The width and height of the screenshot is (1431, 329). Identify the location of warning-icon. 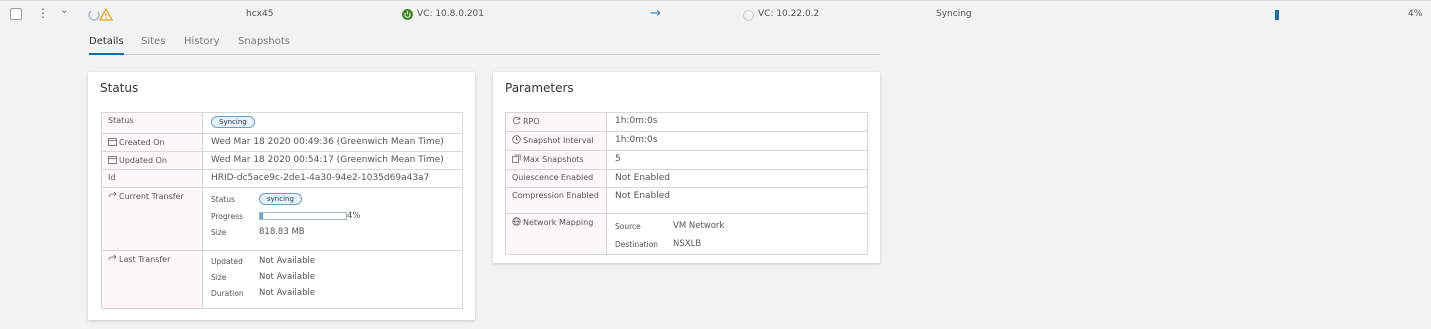
(106, 14).